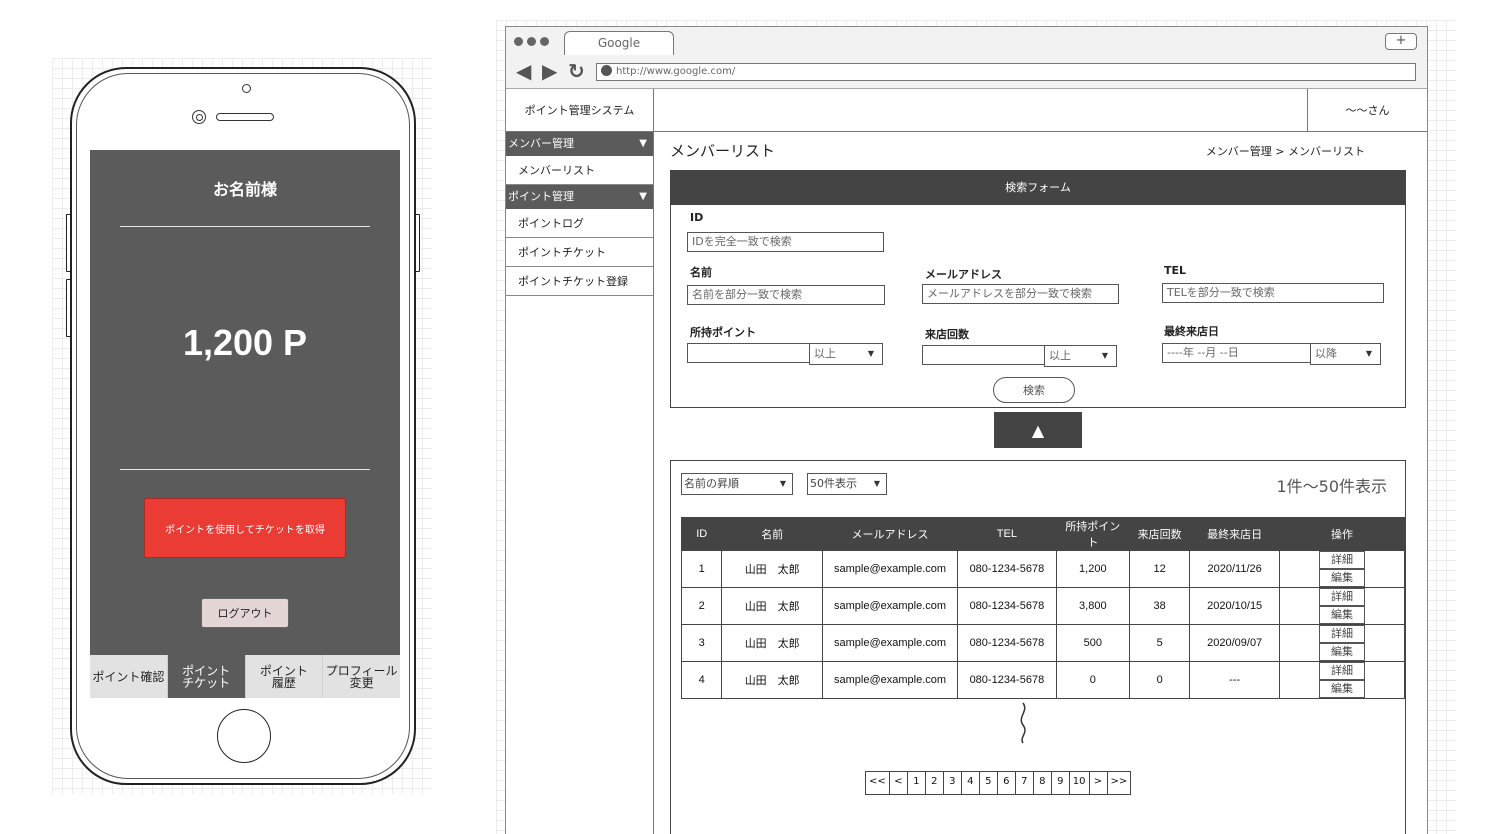  Describe the element at coordinates (1080, 356) in the screenshot. I see `visits-condition-select: 以上 ▼` at that location.